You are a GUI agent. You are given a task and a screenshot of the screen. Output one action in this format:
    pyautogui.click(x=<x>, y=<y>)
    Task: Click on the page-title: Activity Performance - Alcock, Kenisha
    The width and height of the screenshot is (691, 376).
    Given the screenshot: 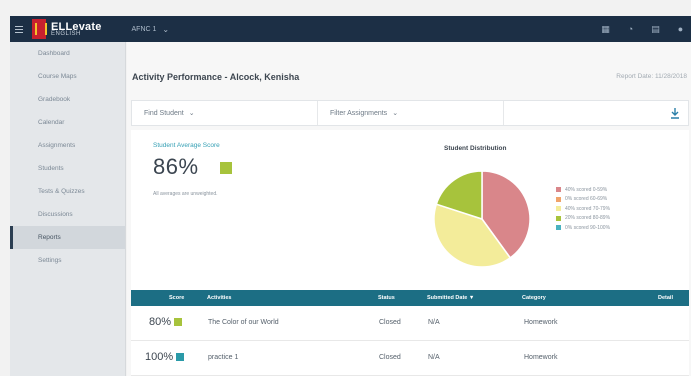 What is the action you would take?
    pyautogui.click(x=216, y=77)
    